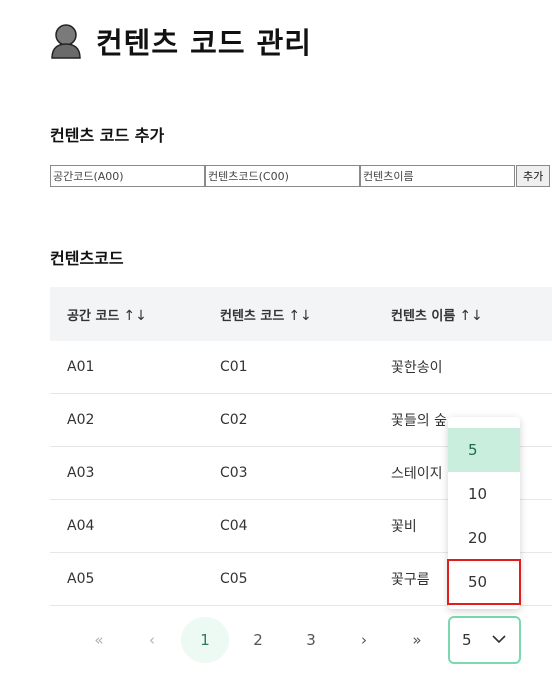 The image size is (552, 683). What do you see at coordinates (66, 41) in the screenshot?
I see `person-avatar-icon` at bounding box center [66, 41].